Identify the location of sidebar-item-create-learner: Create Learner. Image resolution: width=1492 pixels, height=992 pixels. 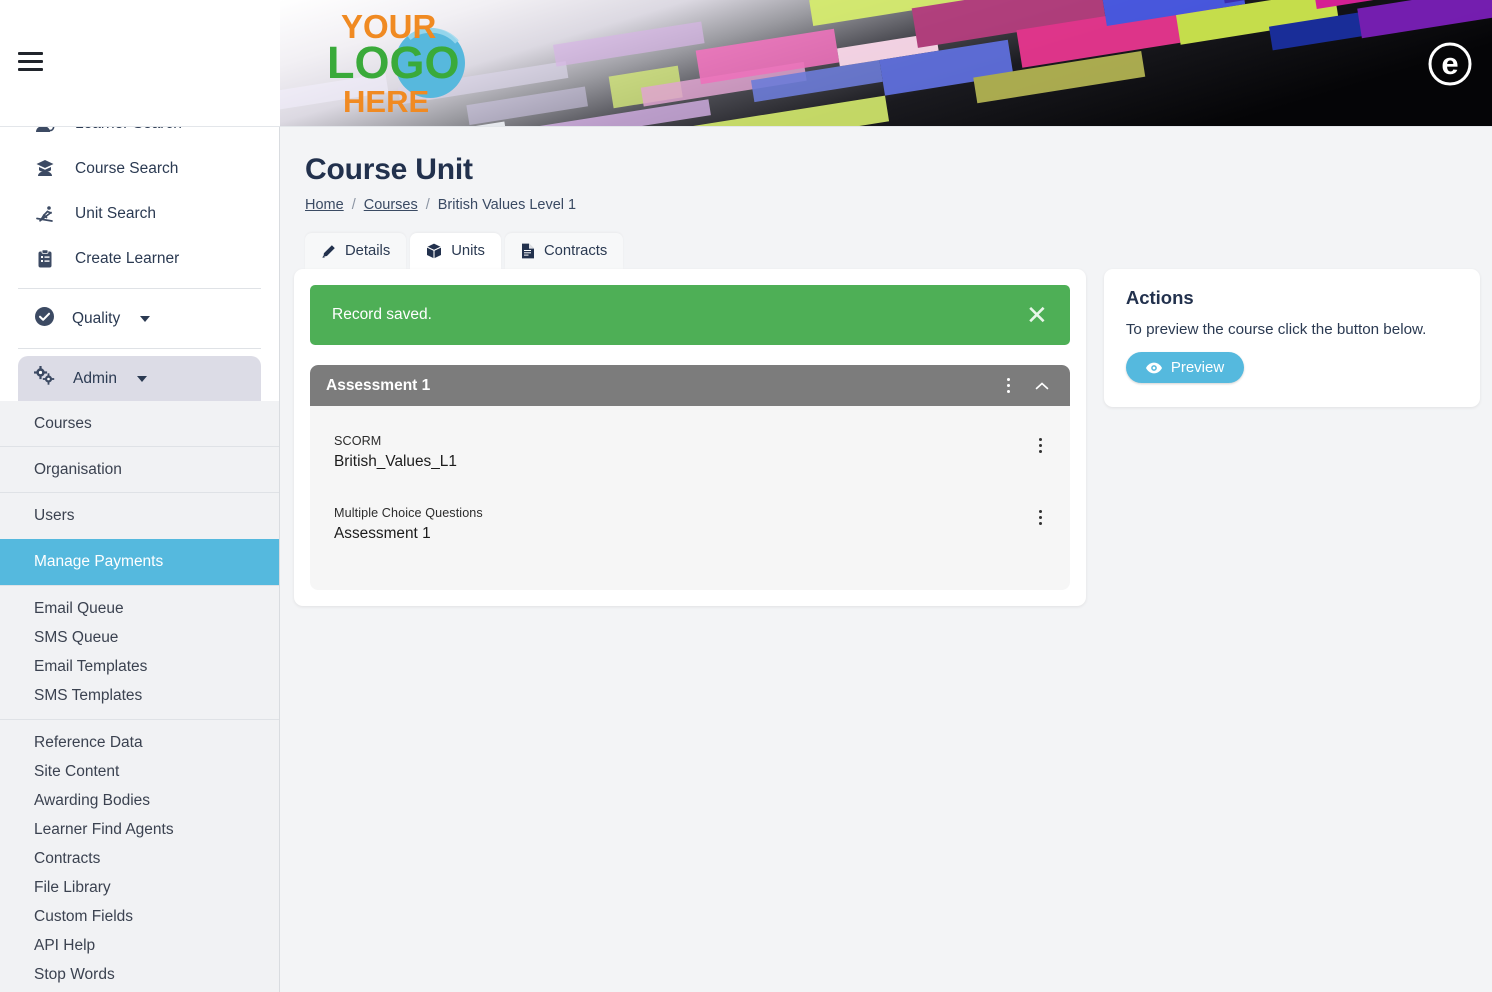
(139, 258).